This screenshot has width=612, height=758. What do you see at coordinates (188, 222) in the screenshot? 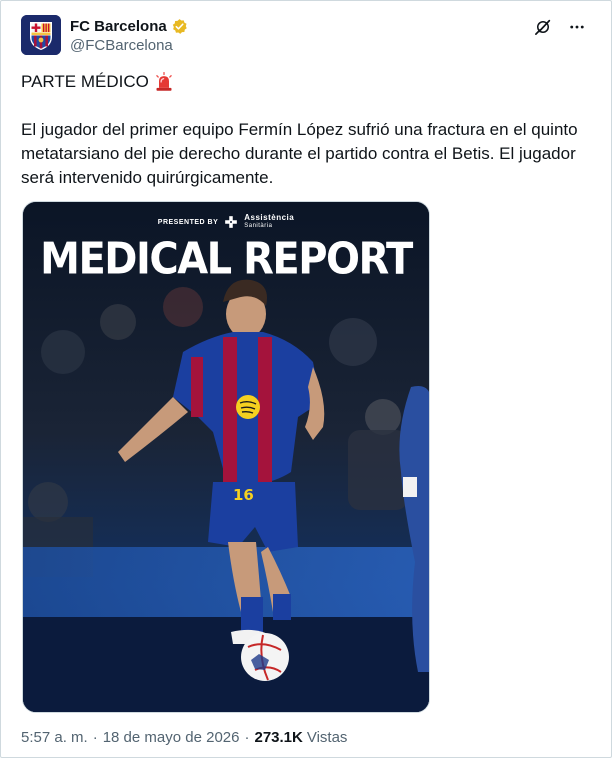
I see `presented-by-label: PRESENTED BY` at bounding box center [188, 222].